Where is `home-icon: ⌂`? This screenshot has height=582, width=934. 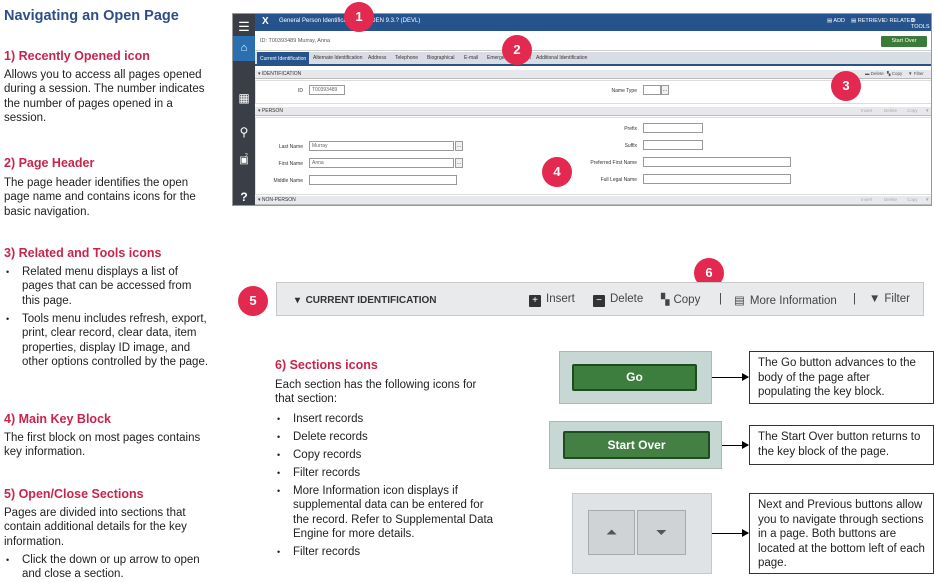
home-icon: ⌂ is located at coordinates (244, 48).